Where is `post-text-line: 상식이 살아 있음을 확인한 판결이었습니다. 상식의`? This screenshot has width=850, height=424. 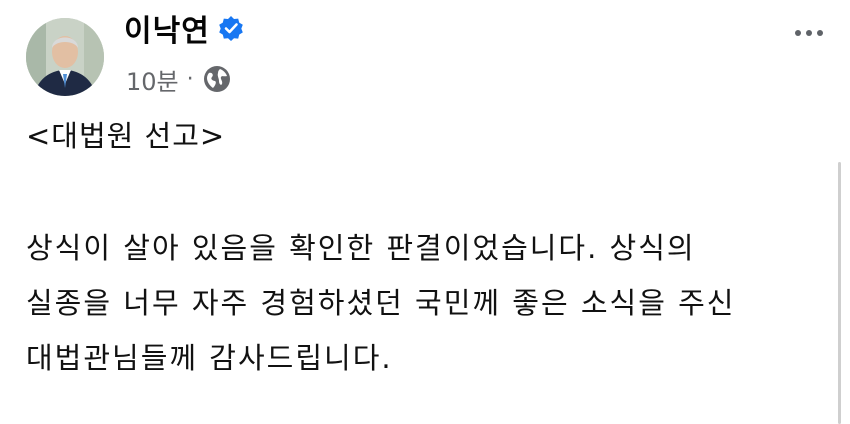
post-text-line: 상식이 살아 있음을 확인한 판결이었습니다. 상식의 is located at coordinates (361, 248).